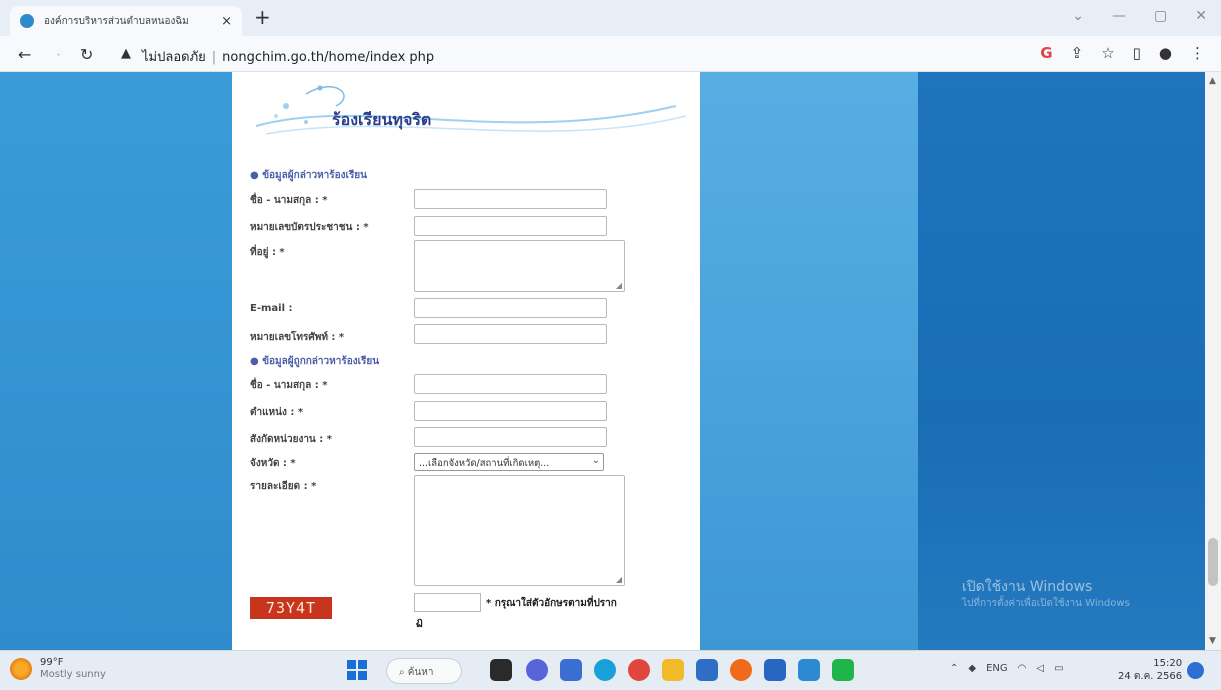 The width and height of the screenshot is (1221, 690). Describe the element at coordinates (86, 54) in the screenshot. I see `reload-icon: ↻` at that location.